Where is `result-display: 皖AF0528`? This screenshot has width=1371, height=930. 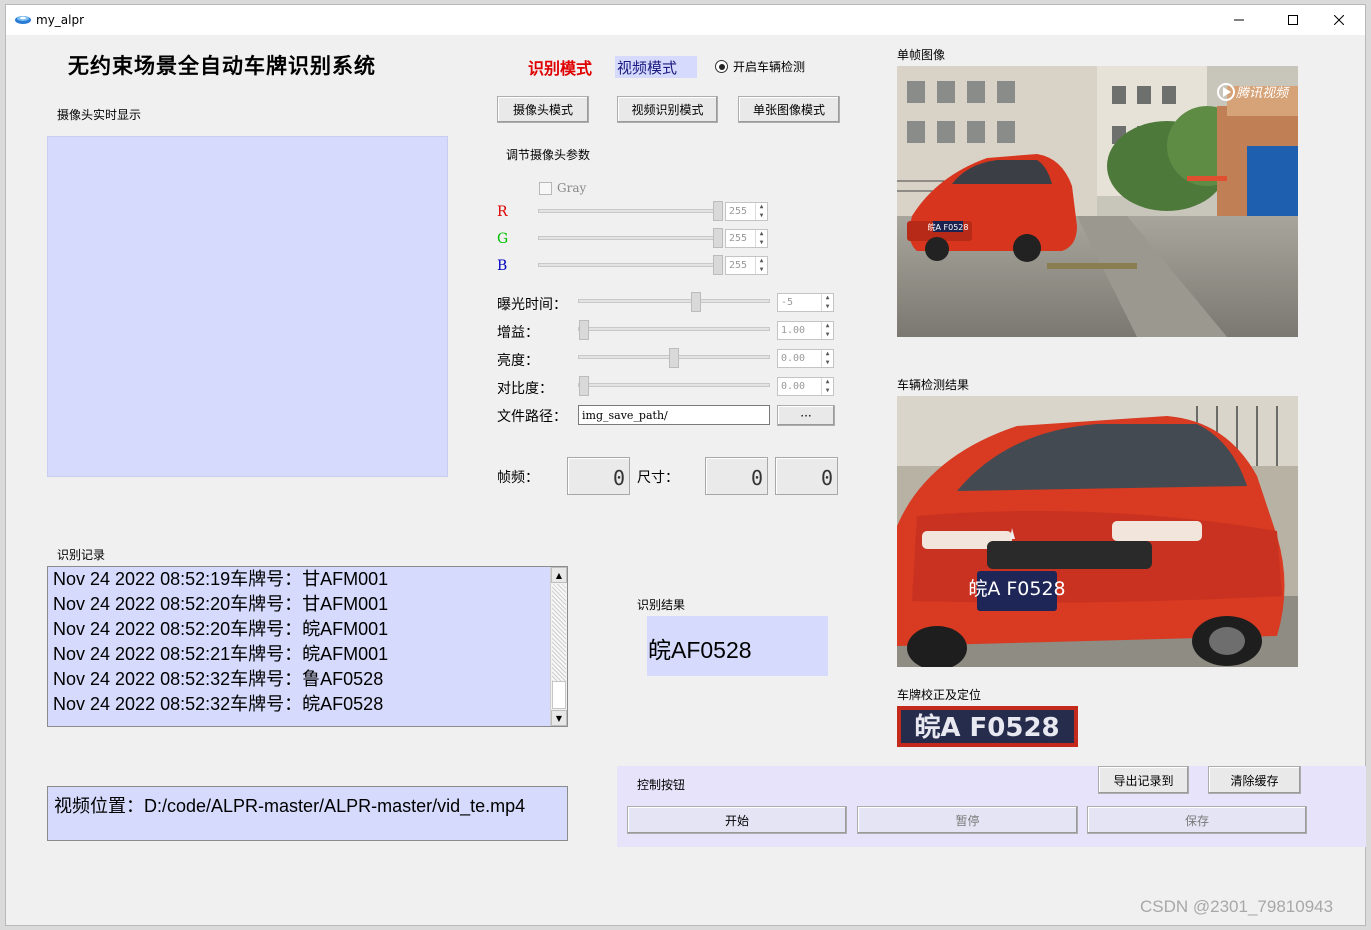 result-display: 皖AF0528 is located at coordinates (737, 646).